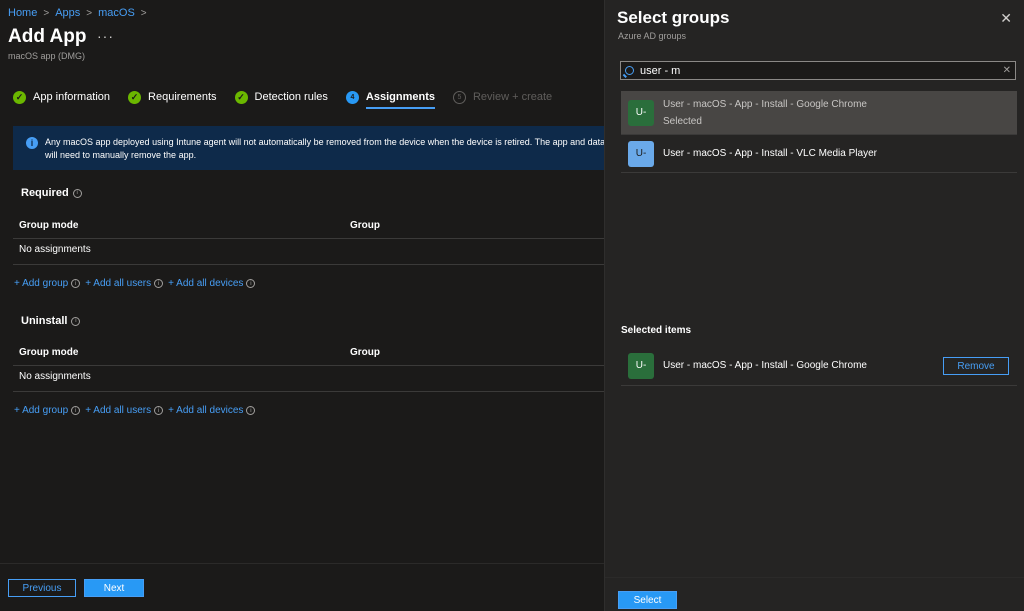 The image size is (1024, 611). What do you see at coordinates (814, 577) in the screenshot?
I see `panel-footer-divider` at bounding box center [814, 577].